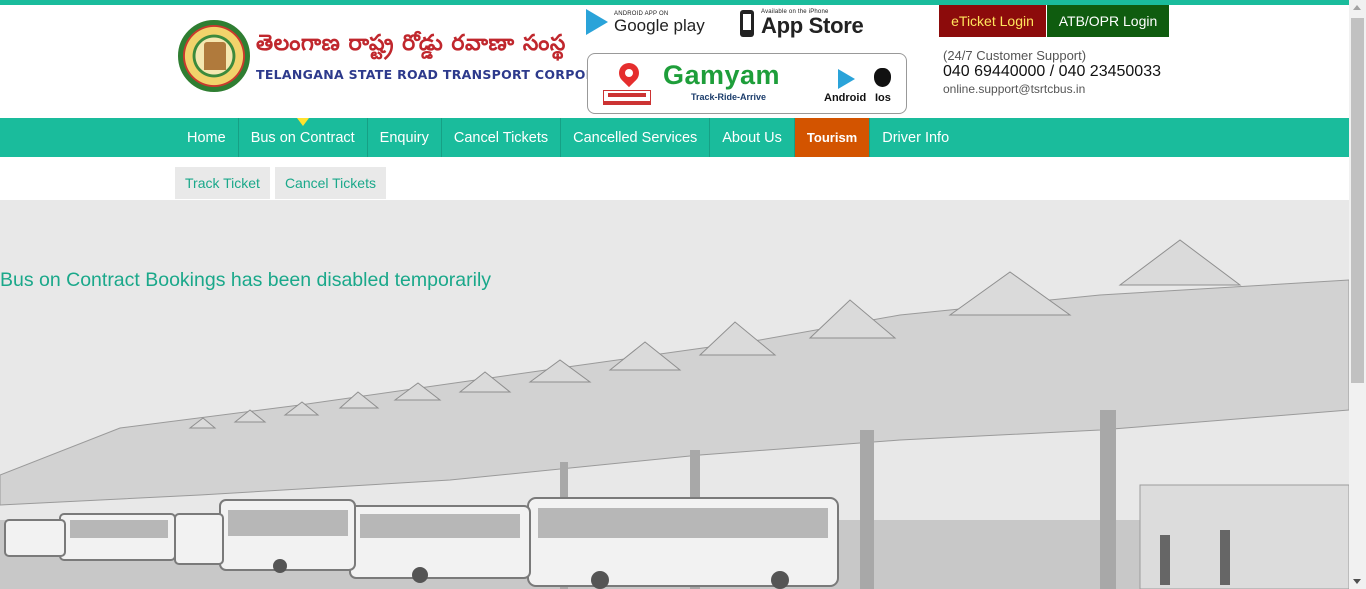  I want to click on google-play-text: ANDROID APP ON Google play, so click(659, 22).